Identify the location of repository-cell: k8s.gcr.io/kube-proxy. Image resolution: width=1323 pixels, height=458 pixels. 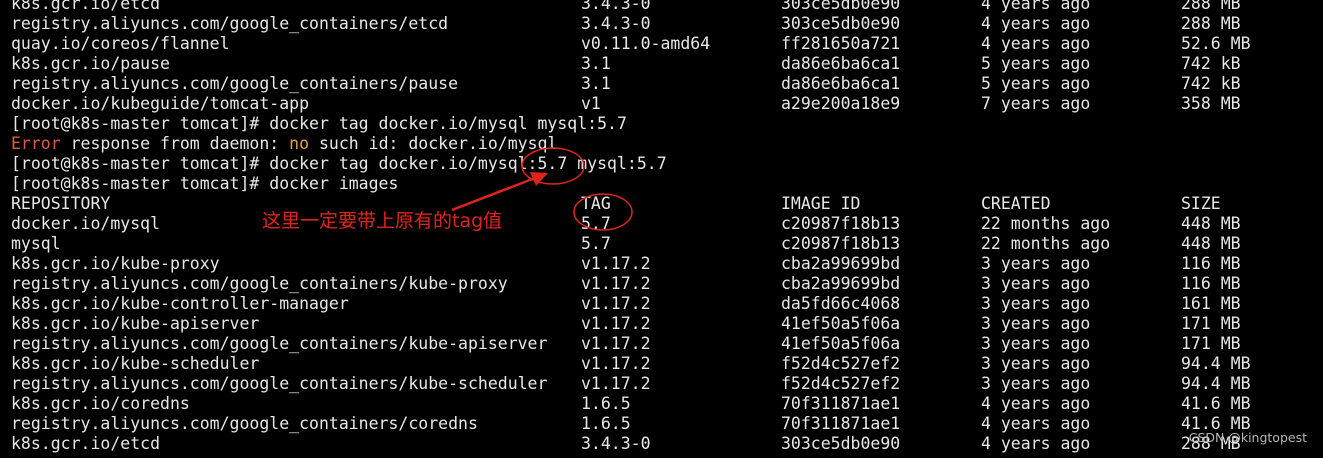
(115, 263).